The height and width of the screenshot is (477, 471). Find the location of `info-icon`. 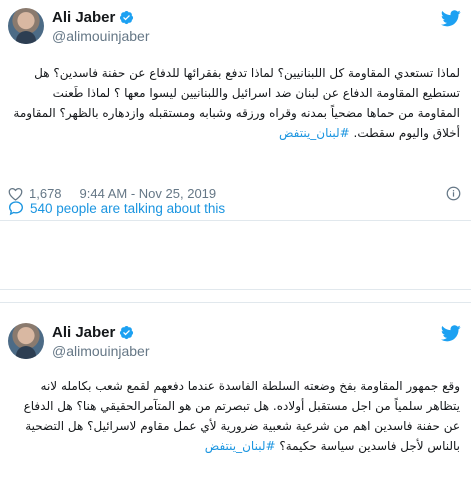

info-icon is located at coordinates (453, 193).